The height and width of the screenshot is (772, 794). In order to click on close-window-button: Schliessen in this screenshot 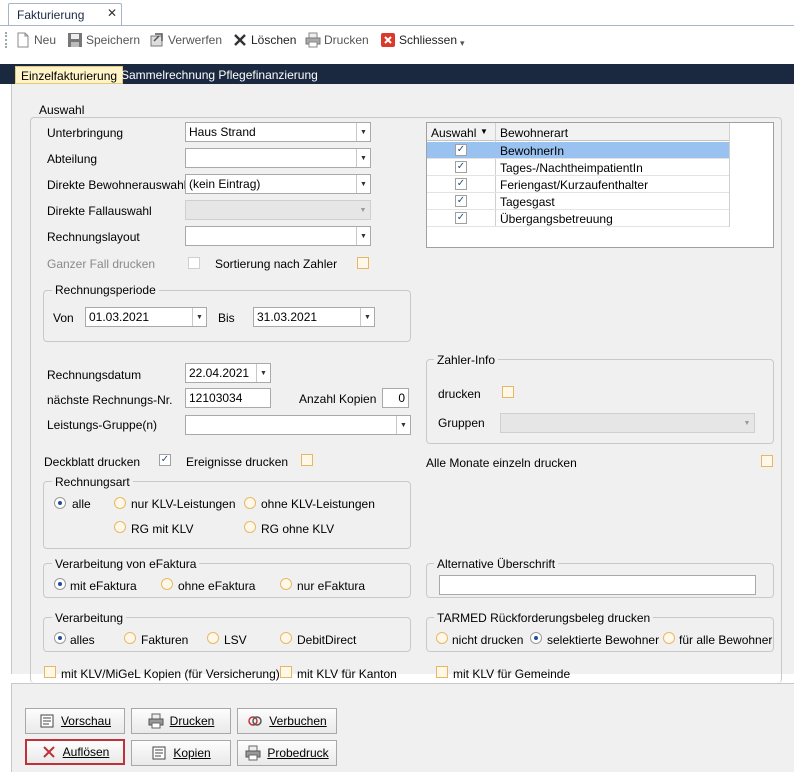, I will do `click(418, 40)`.